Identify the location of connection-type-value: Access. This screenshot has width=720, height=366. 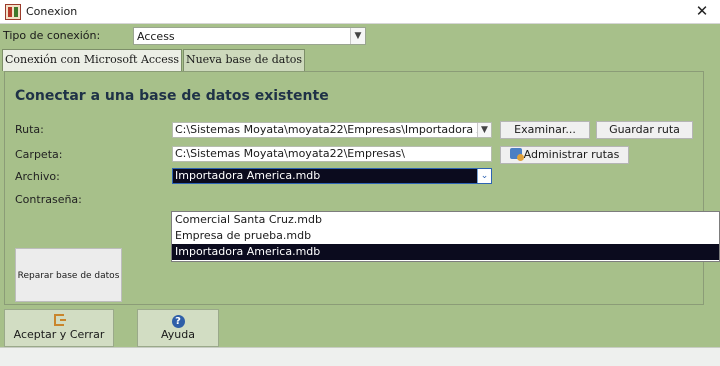
(156, 36).